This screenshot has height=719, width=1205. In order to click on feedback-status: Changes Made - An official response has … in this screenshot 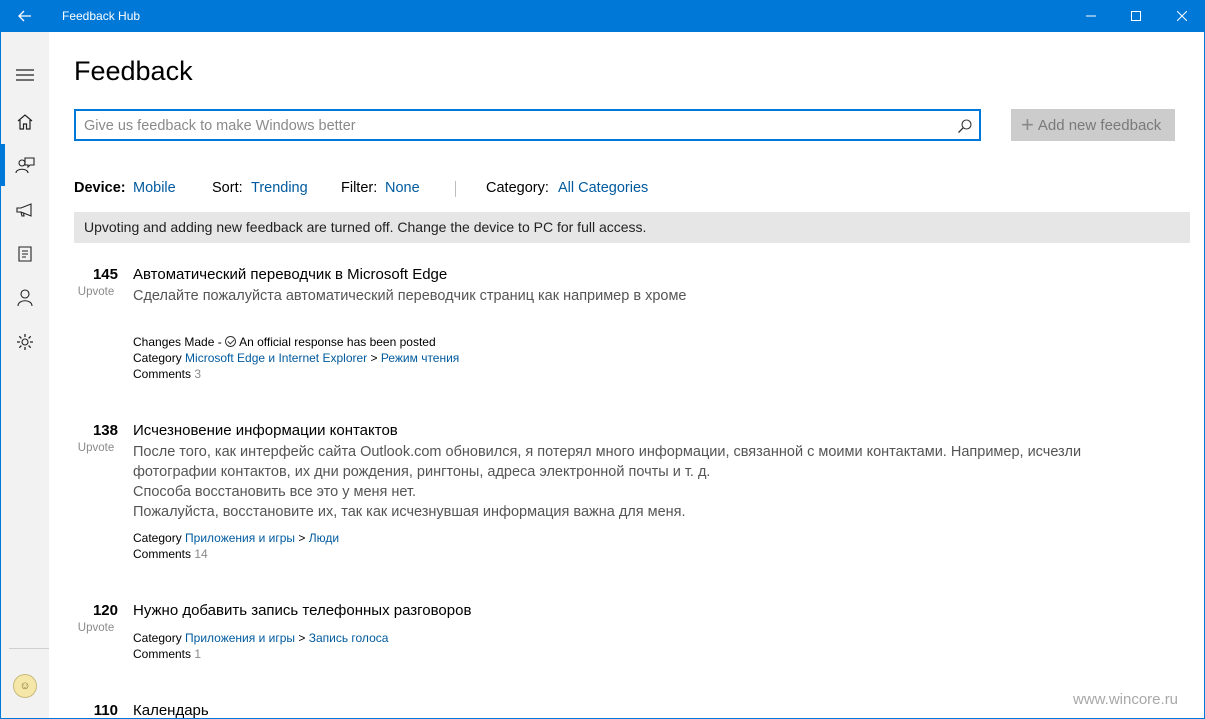, I will do `click(284, 342)`.